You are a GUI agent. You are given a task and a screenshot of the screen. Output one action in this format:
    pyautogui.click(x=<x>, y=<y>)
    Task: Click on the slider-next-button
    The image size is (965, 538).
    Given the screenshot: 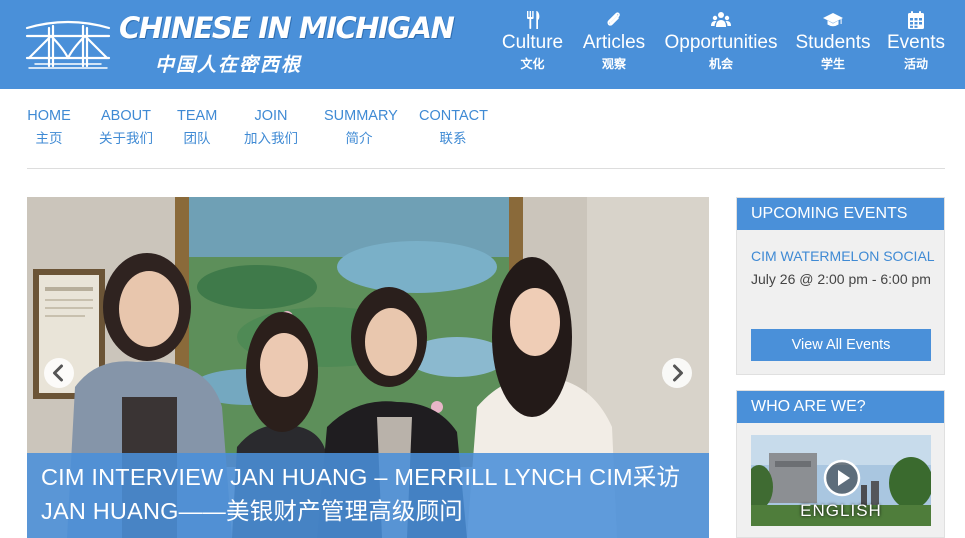 What is the action you would take?
    pyautogui.click(x=677, y=373)
    